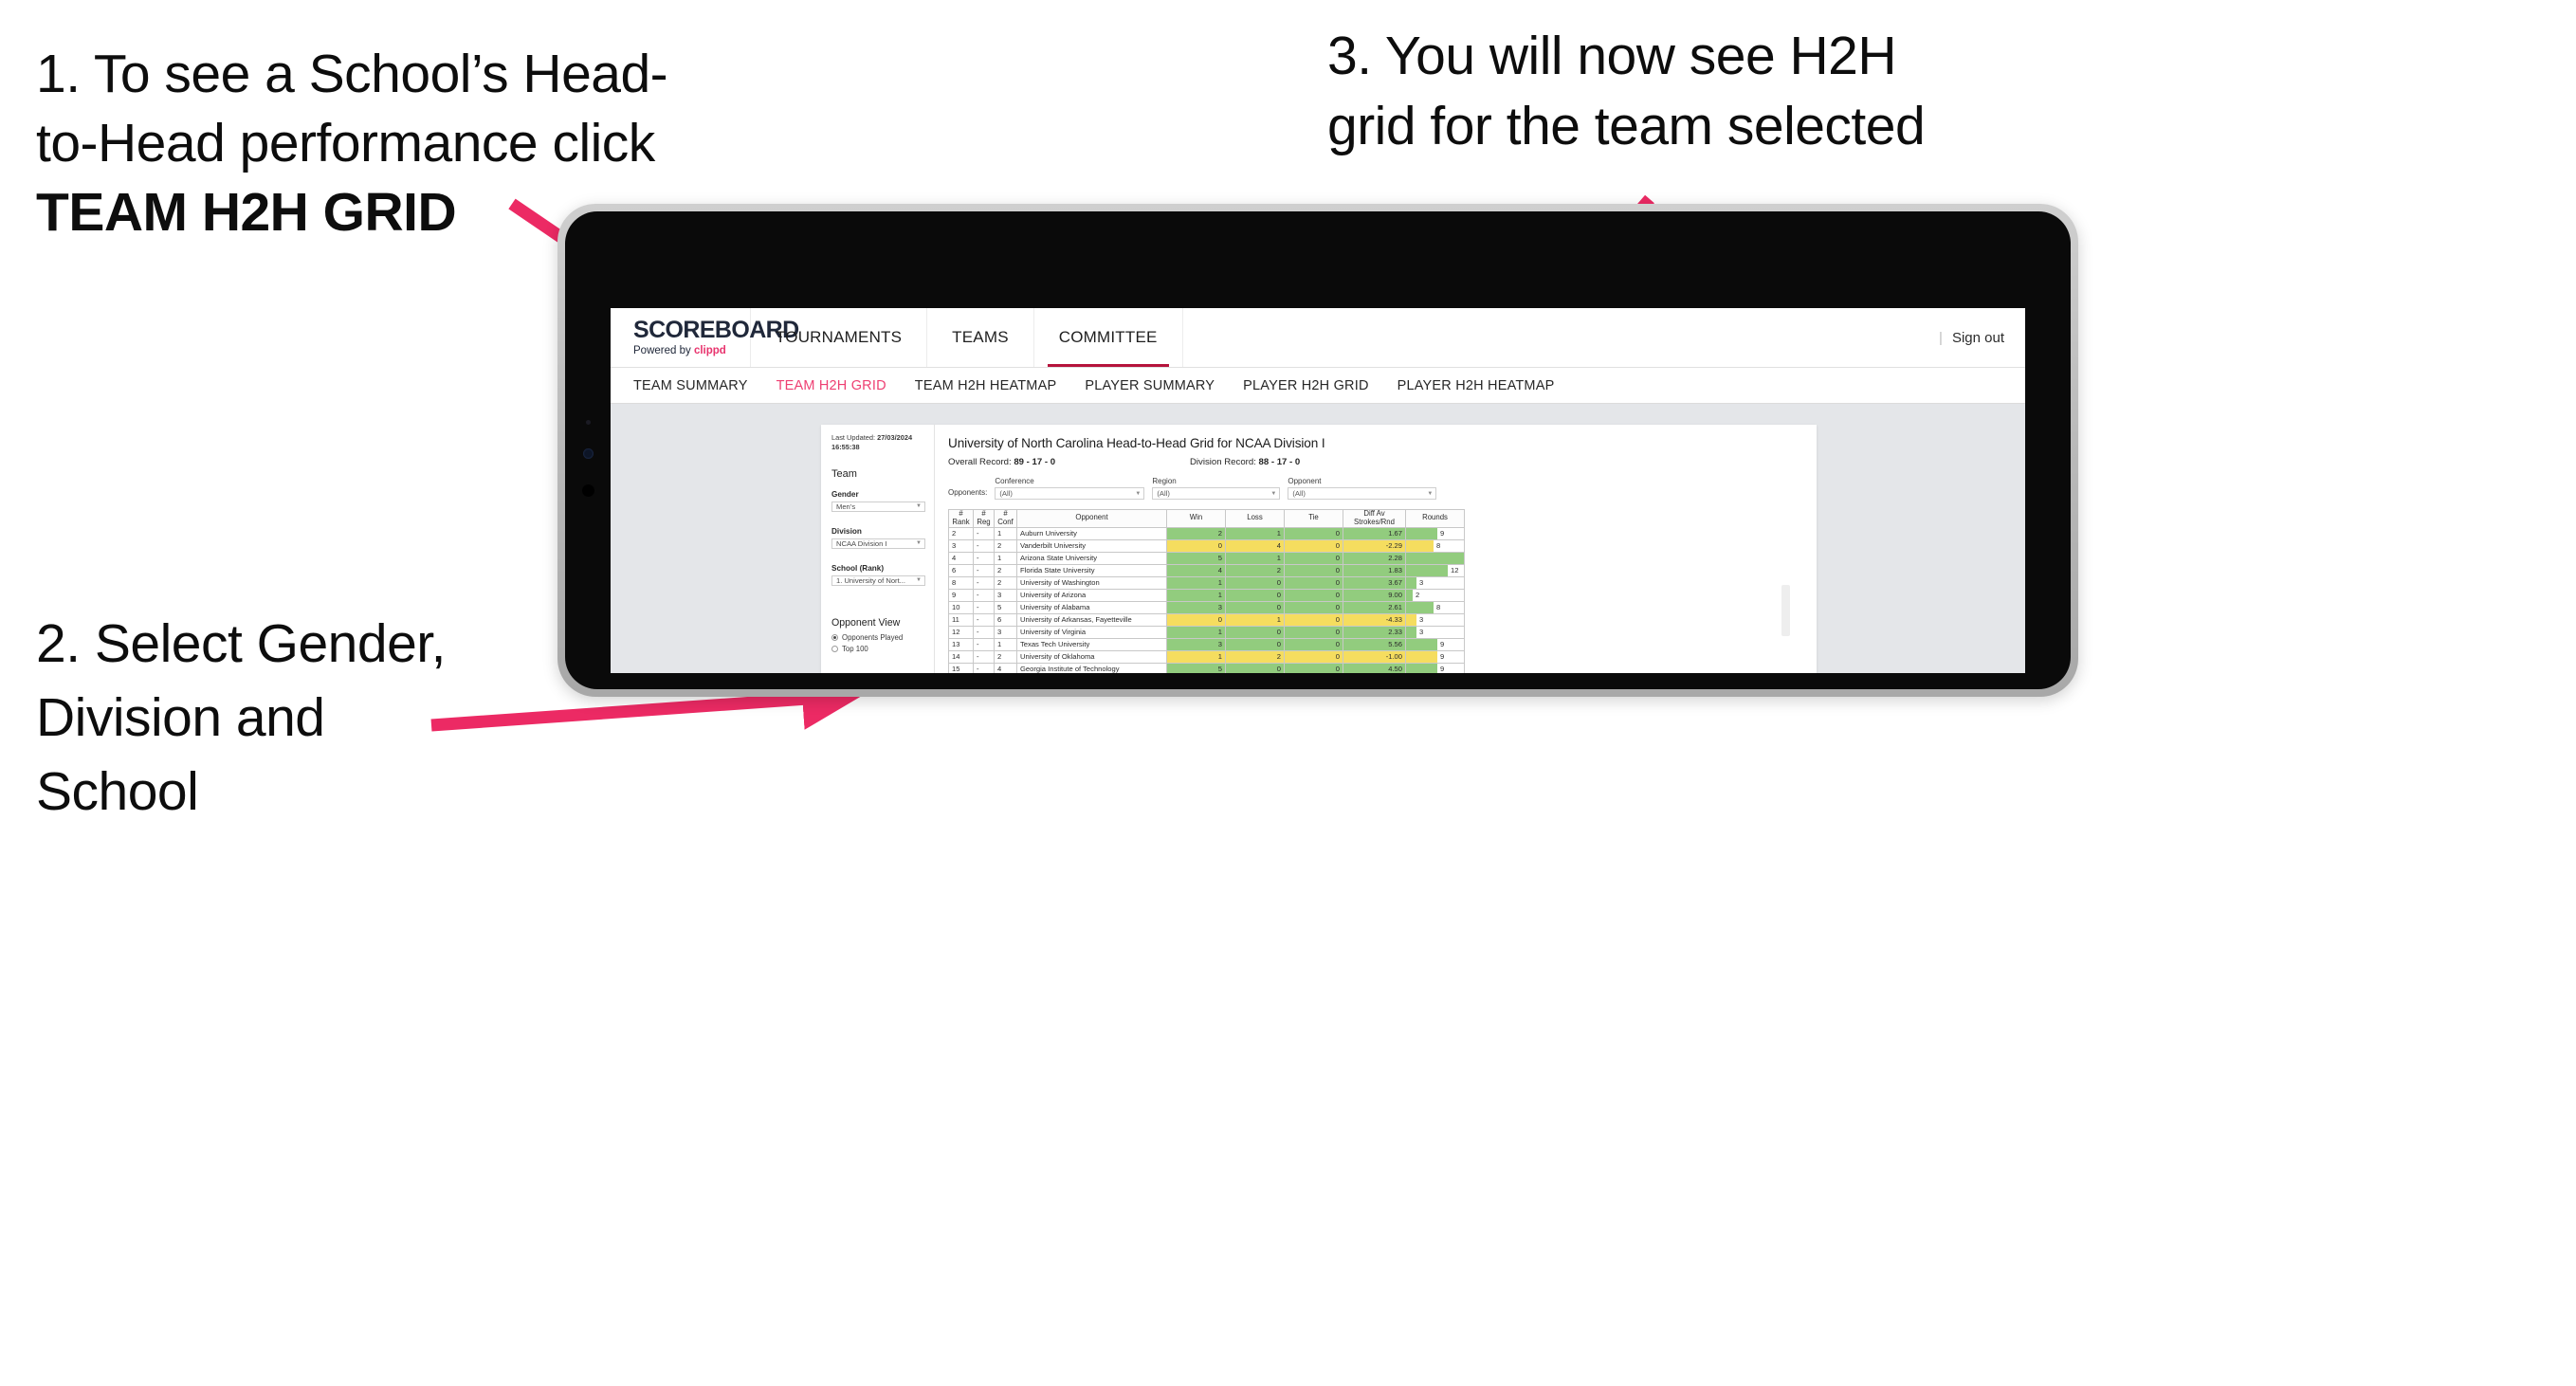 This screenshot has height=1386, width=2576. Describe the element at coordinates (986, 385) in the screenshot. I see `subtab-team-h2h-heatmap: TEAM H2H HEATMAP` at that location.